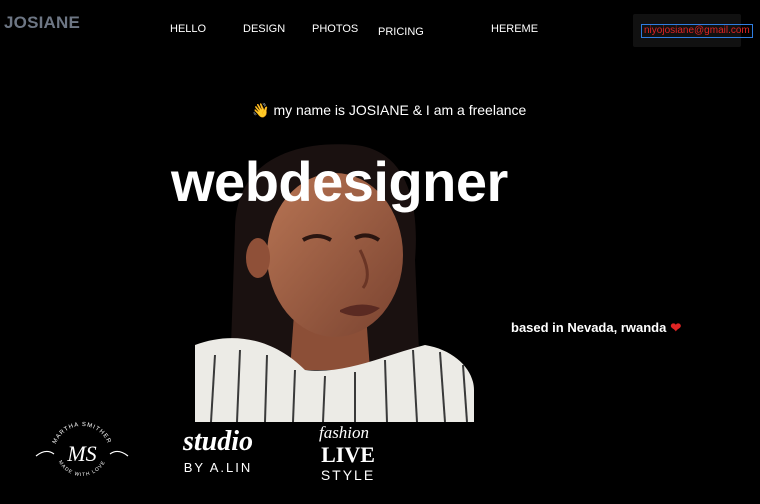 Image resolution: width=760 pixels, height=504 pixels. I want to click on nav-item-design: DESIGN, so click(264, 29).